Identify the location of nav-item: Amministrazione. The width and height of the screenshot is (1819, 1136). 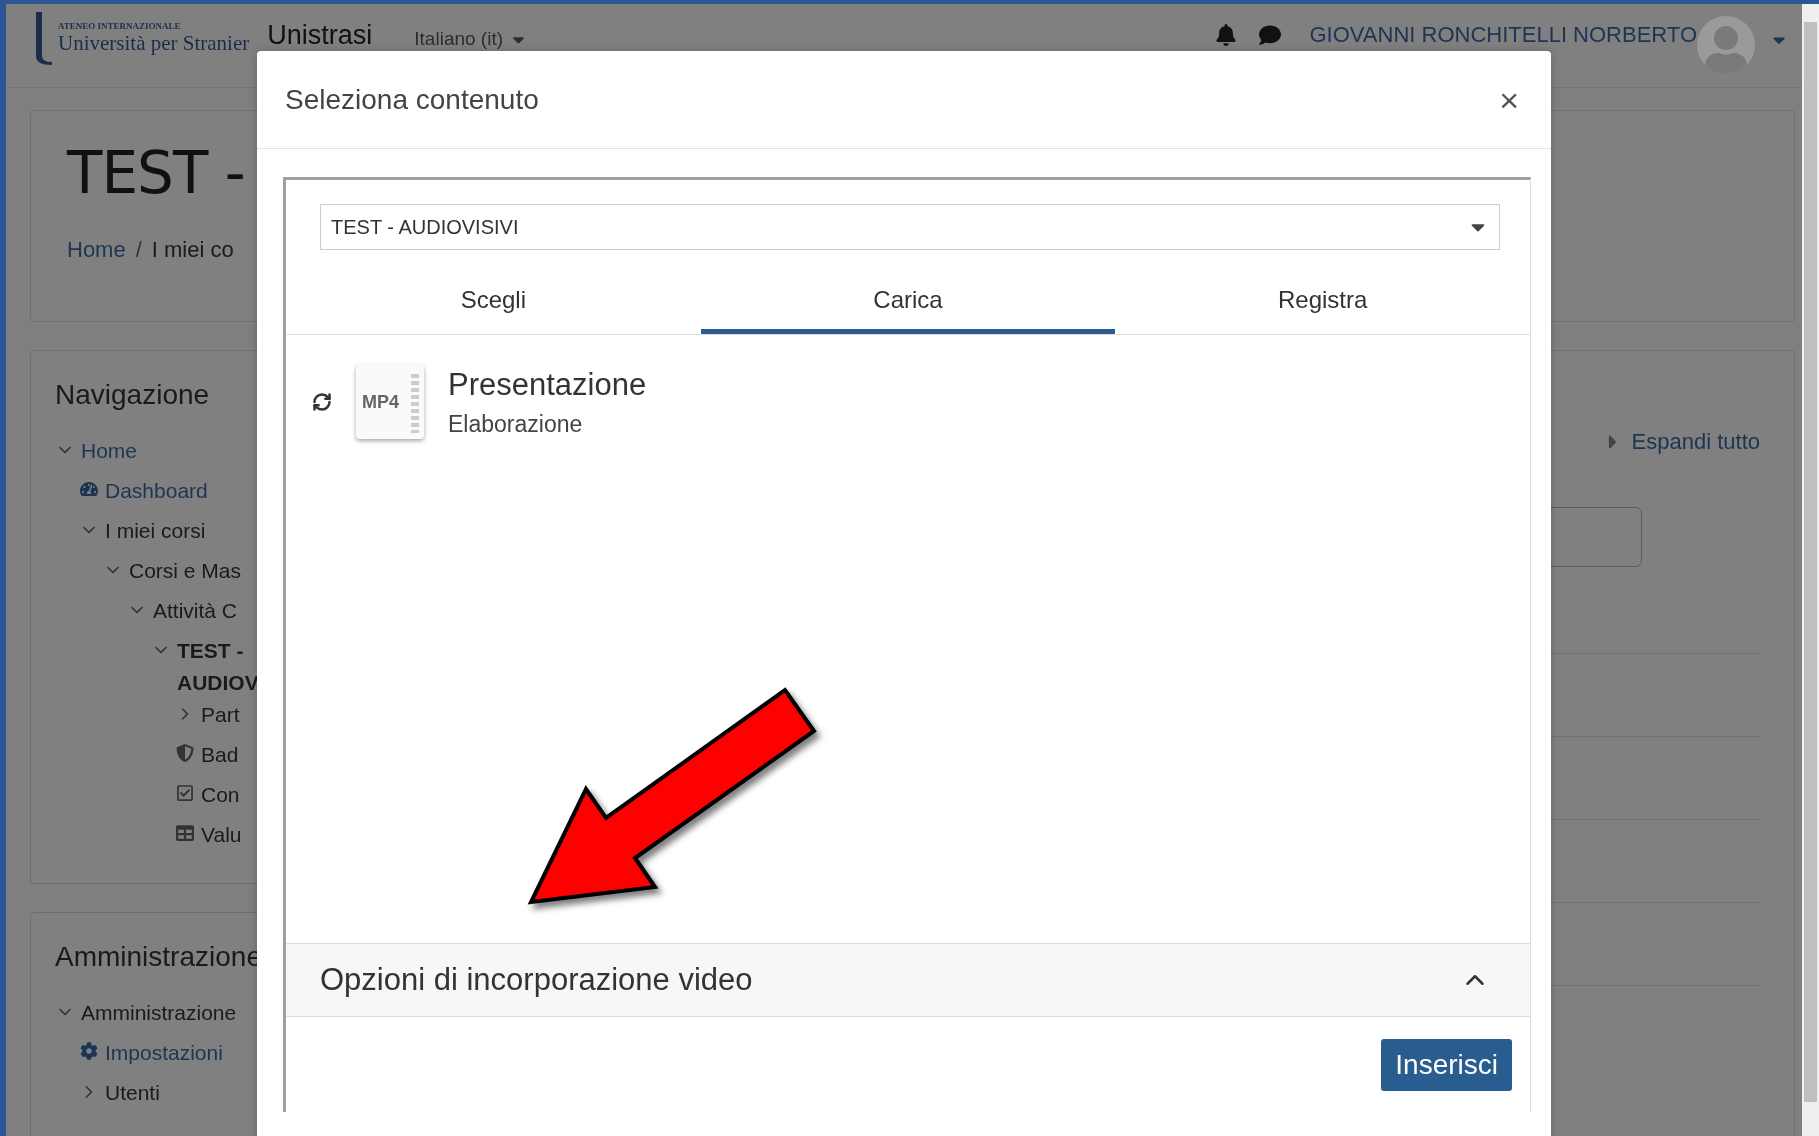
(159, 1013).